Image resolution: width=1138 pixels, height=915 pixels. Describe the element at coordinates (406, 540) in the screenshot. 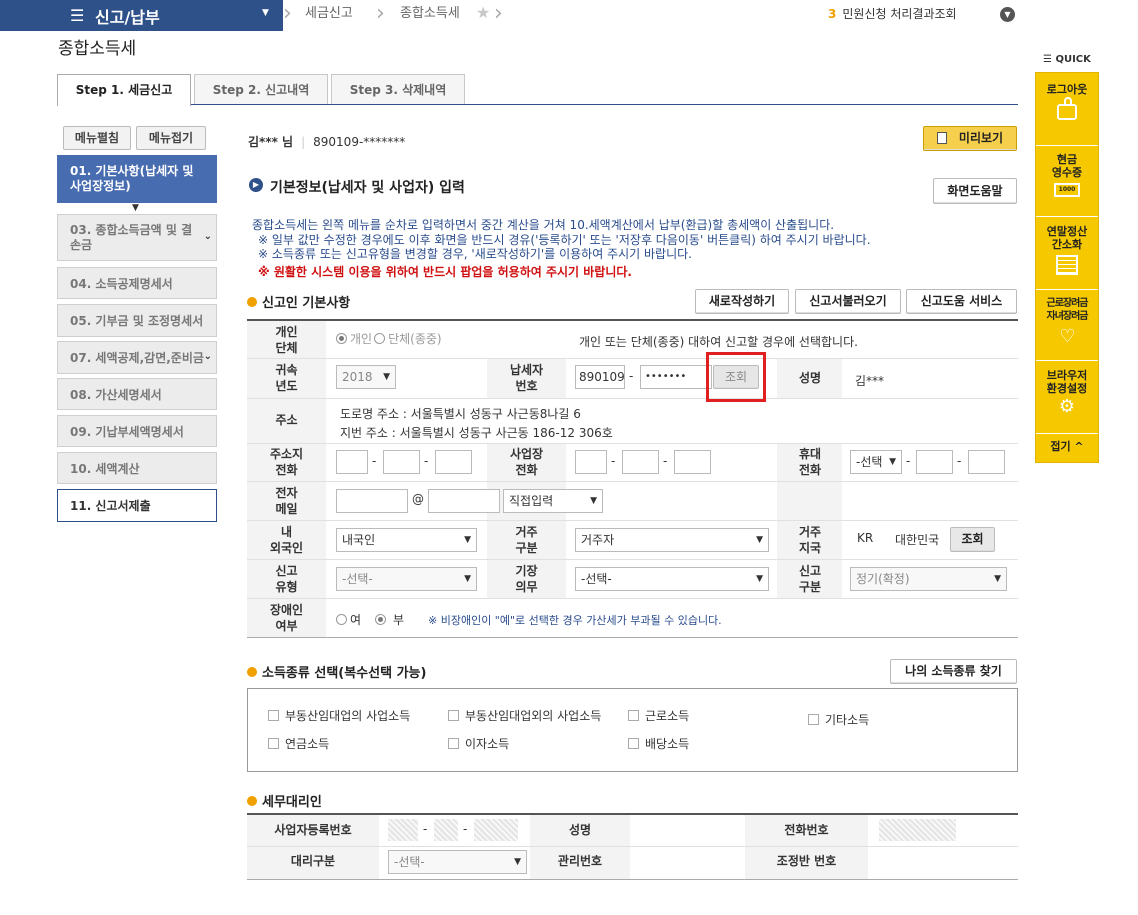

I see `nationality-select: 내국인 ▼` at that location.